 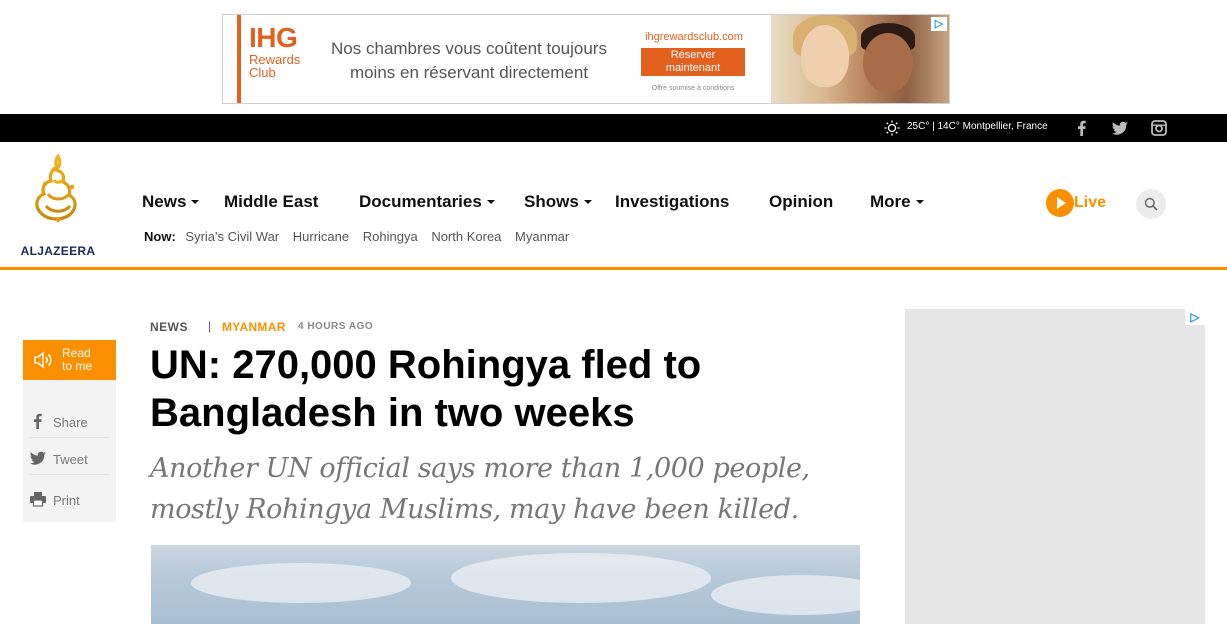 I want to click on nav-documentaries: Documentaries, so click(x=427, y=202).